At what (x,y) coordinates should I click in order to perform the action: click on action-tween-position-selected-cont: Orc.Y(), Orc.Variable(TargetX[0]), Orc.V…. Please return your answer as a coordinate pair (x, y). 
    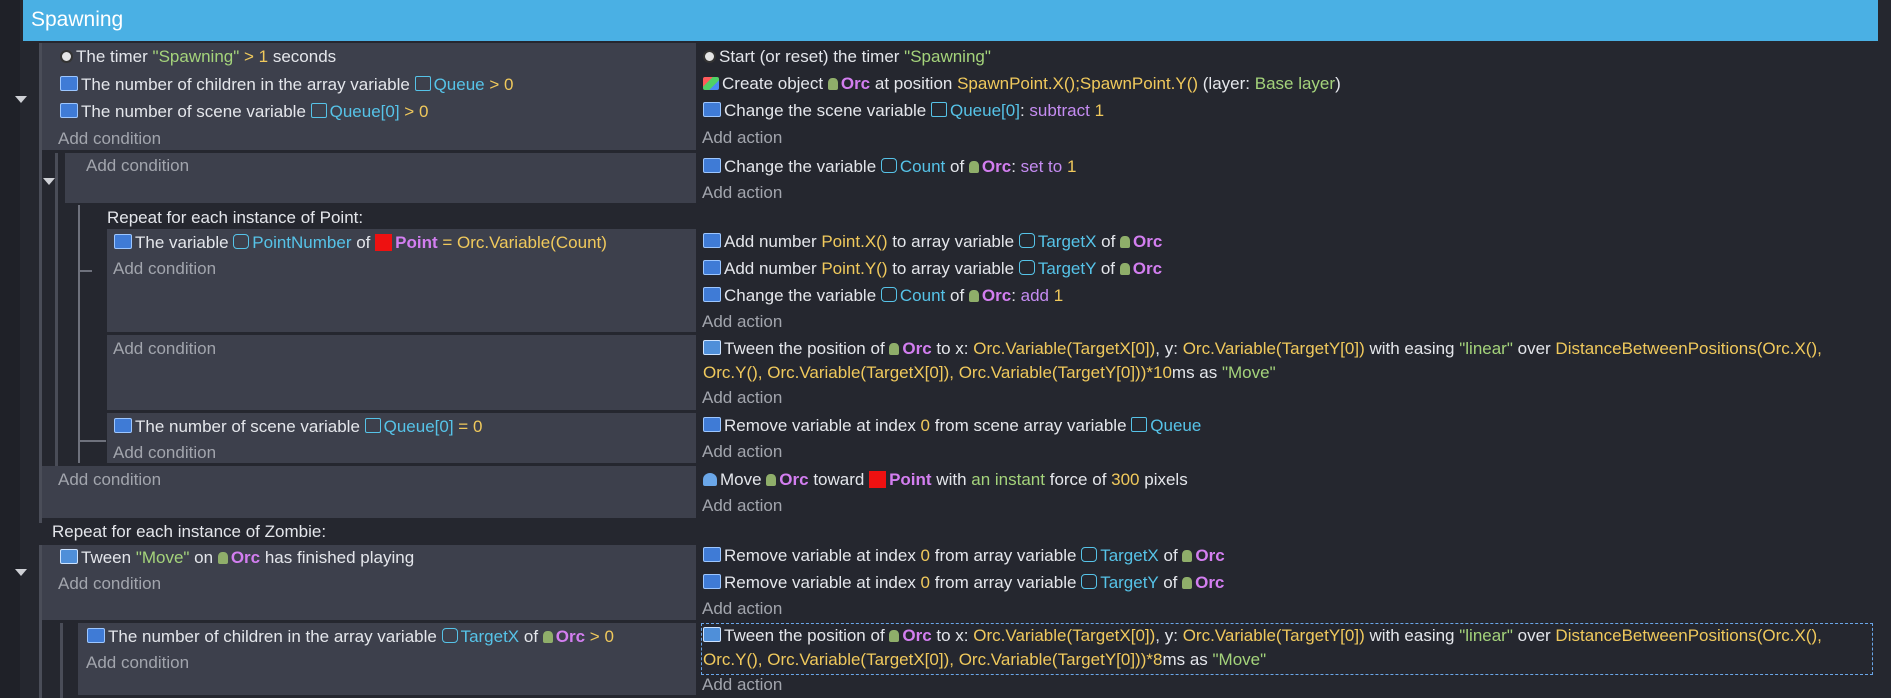
    Looking at the image, I should click on (985, 659).